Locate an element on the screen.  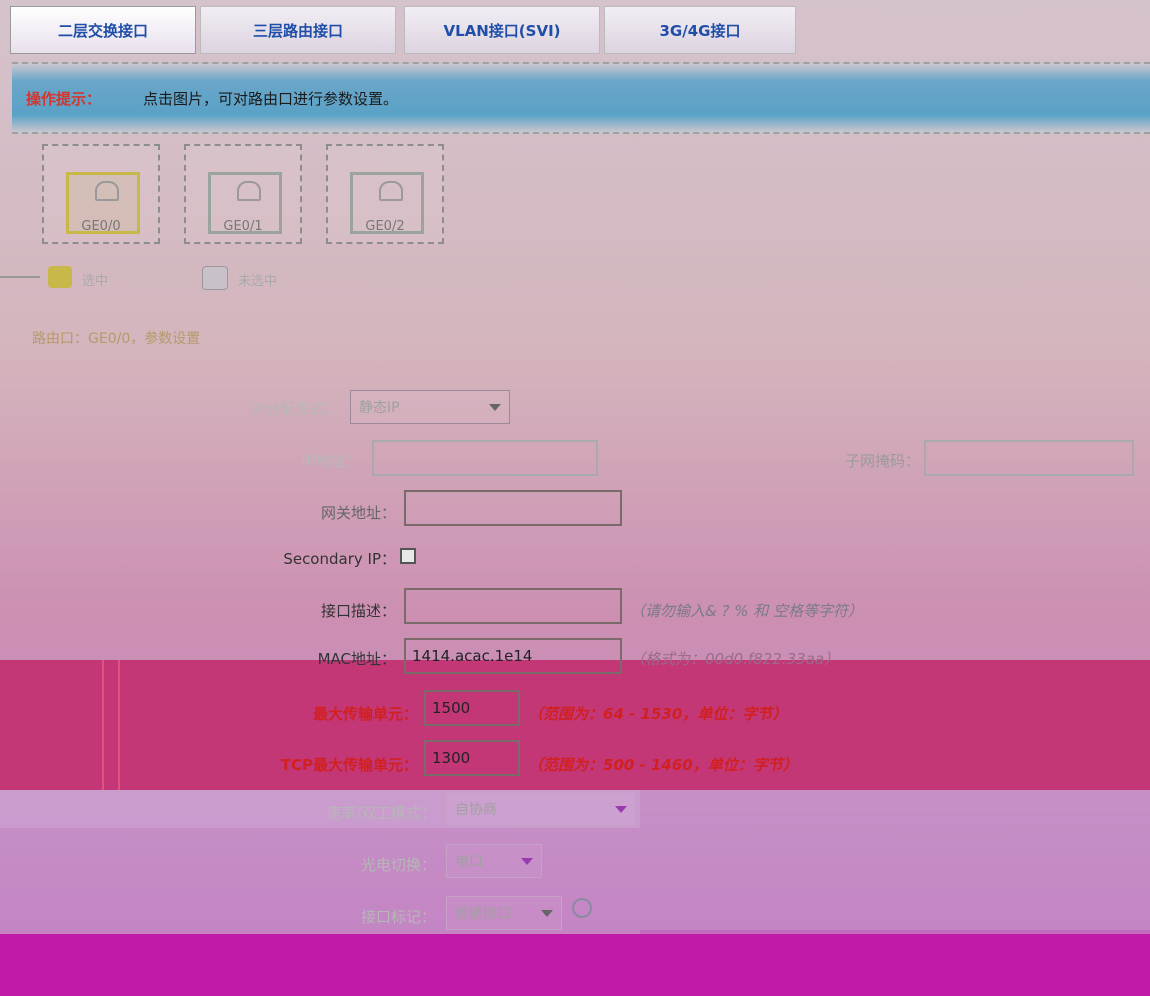
tab-layer2-switch: 二层交换接口 is located at coordinates (103, 30).